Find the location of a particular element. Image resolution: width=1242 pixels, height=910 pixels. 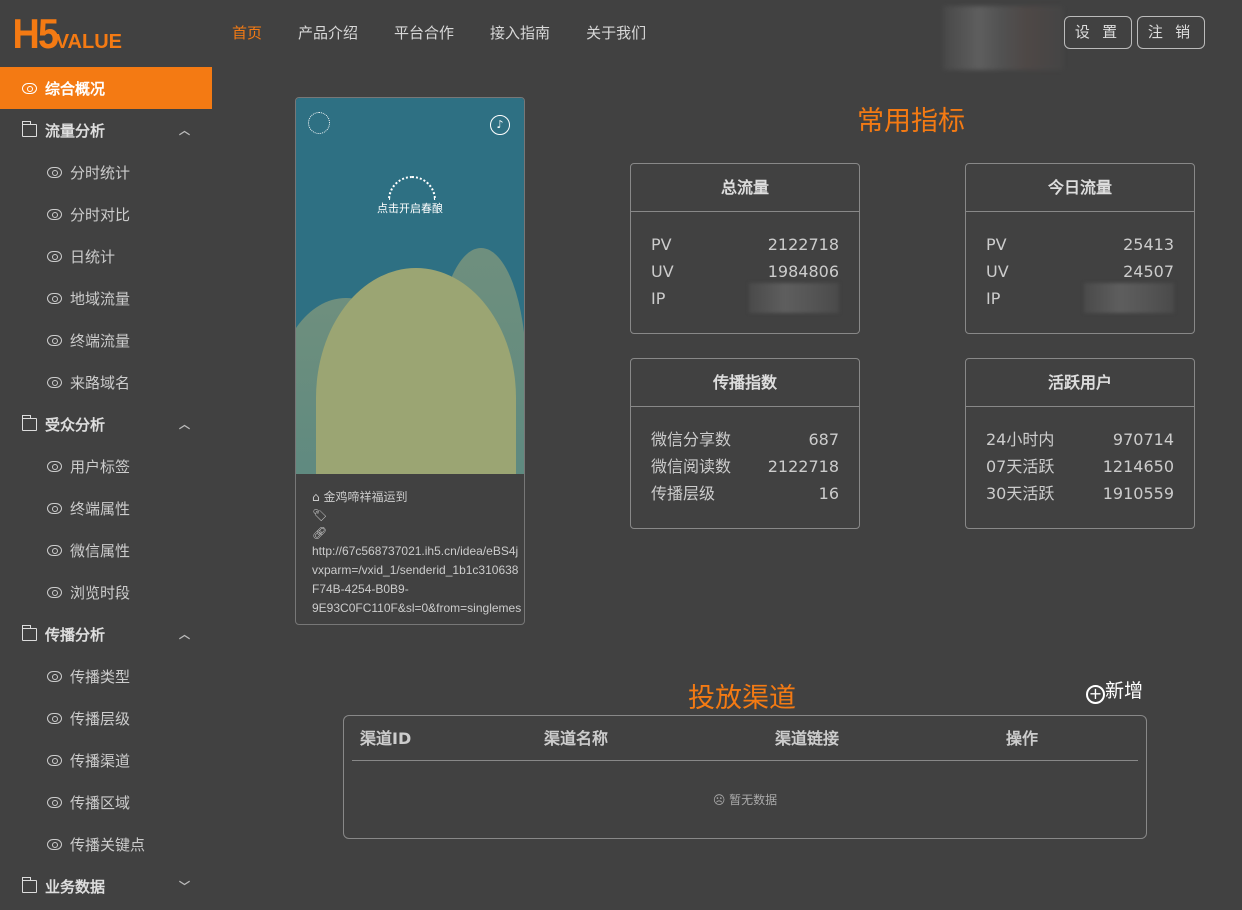

metric-row: PV 25413 is located at coordinates (1080, 244).